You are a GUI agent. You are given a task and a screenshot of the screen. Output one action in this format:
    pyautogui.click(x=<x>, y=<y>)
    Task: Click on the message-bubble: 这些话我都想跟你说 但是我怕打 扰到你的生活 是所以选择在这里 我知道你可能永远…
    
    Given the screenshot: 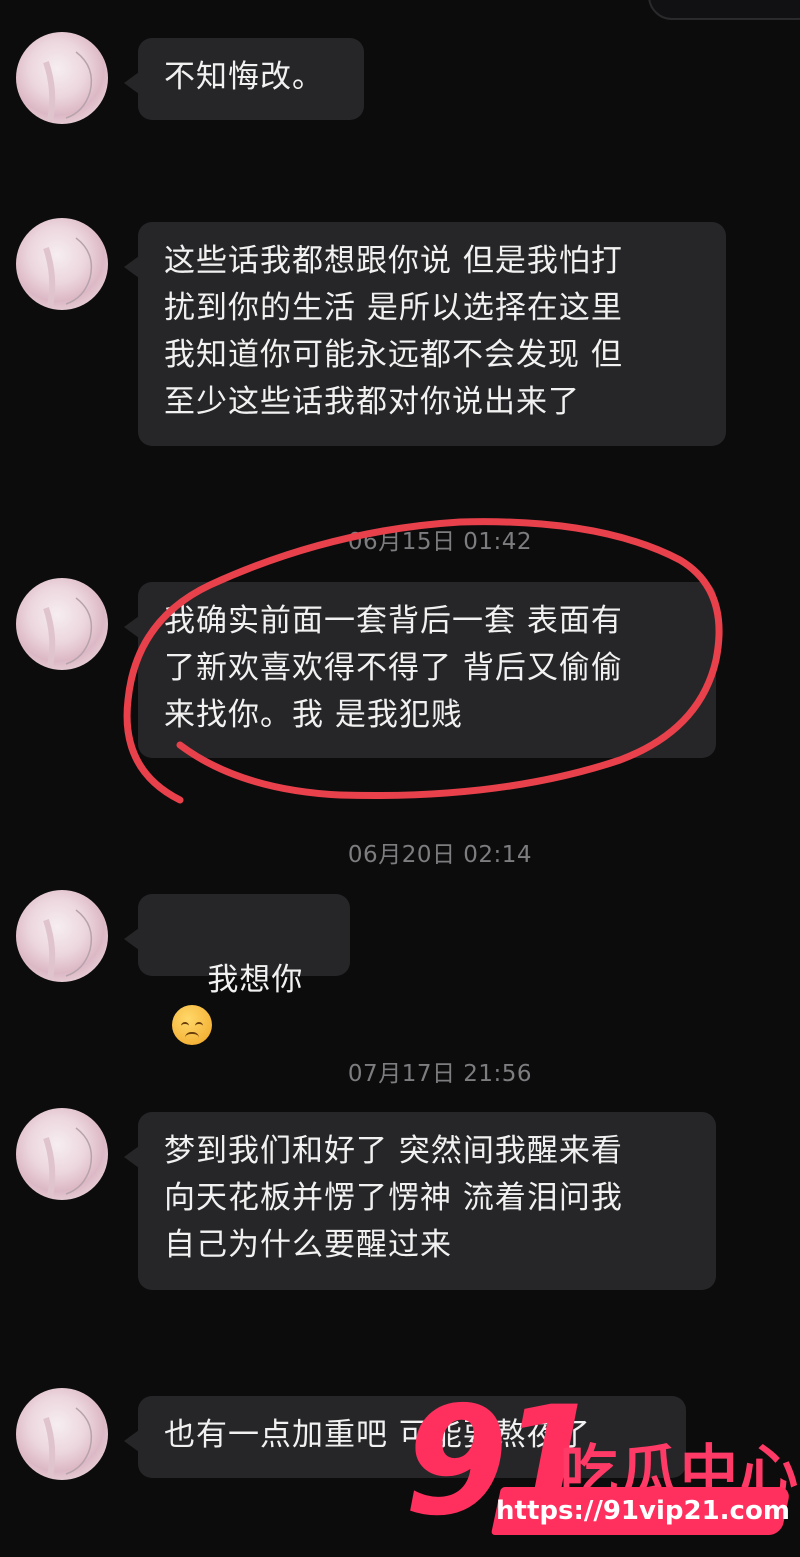 What is the action you would take?
    pyautogui.click(x=425, y=334)
    